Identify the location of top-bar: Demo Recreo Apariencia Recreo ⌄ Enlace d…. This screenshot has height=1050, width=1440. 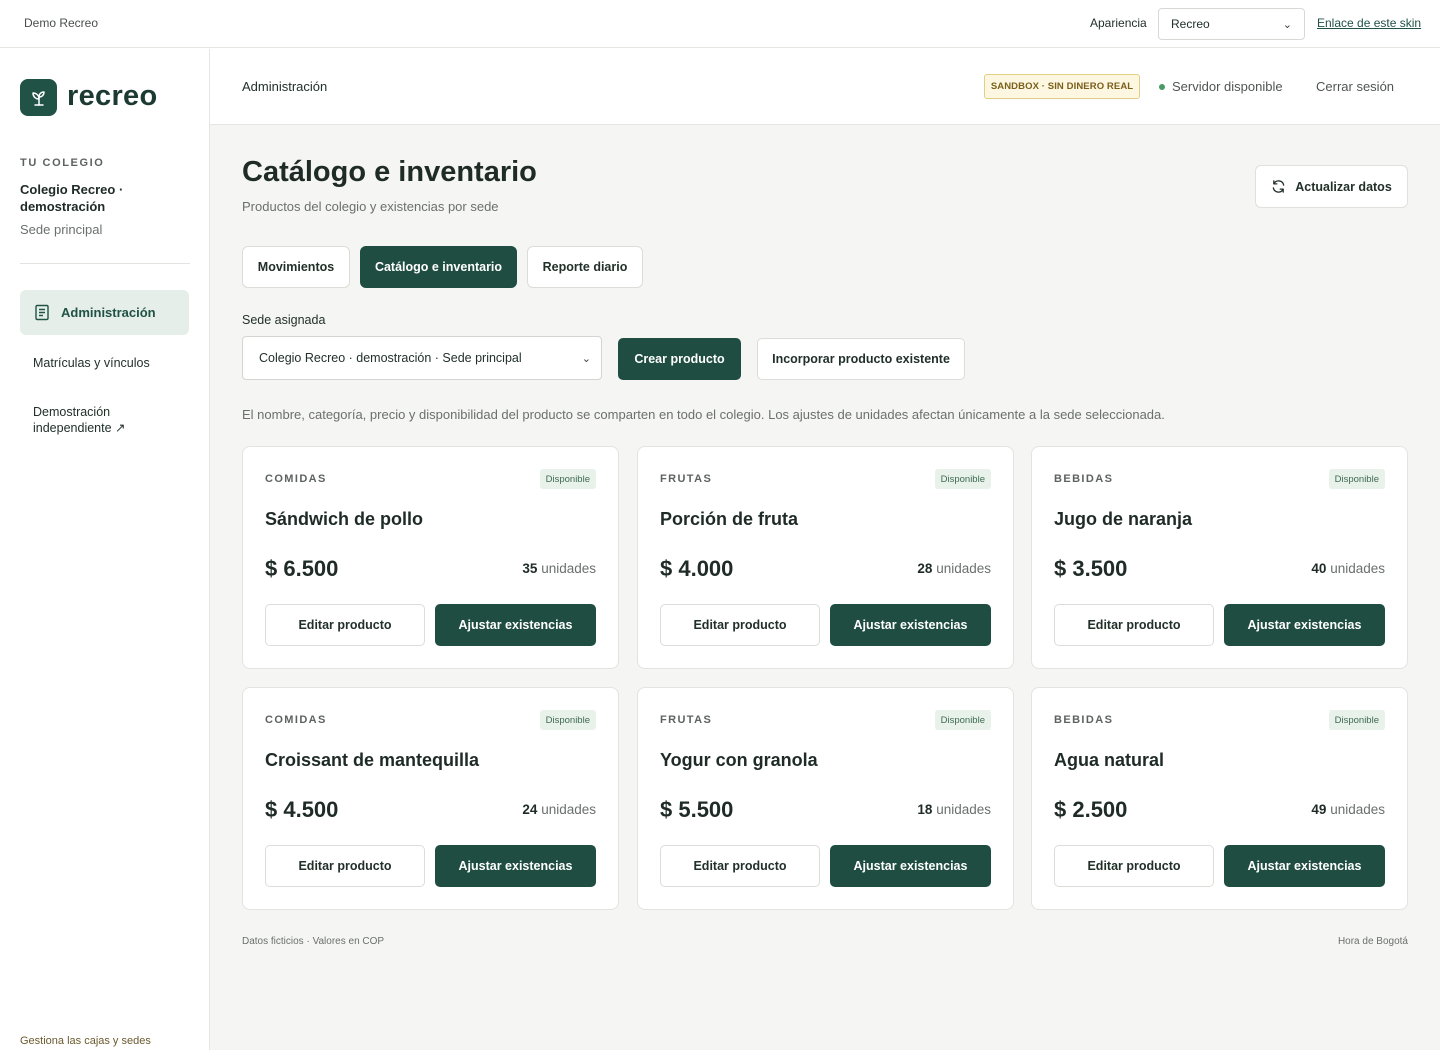
(720, 24).